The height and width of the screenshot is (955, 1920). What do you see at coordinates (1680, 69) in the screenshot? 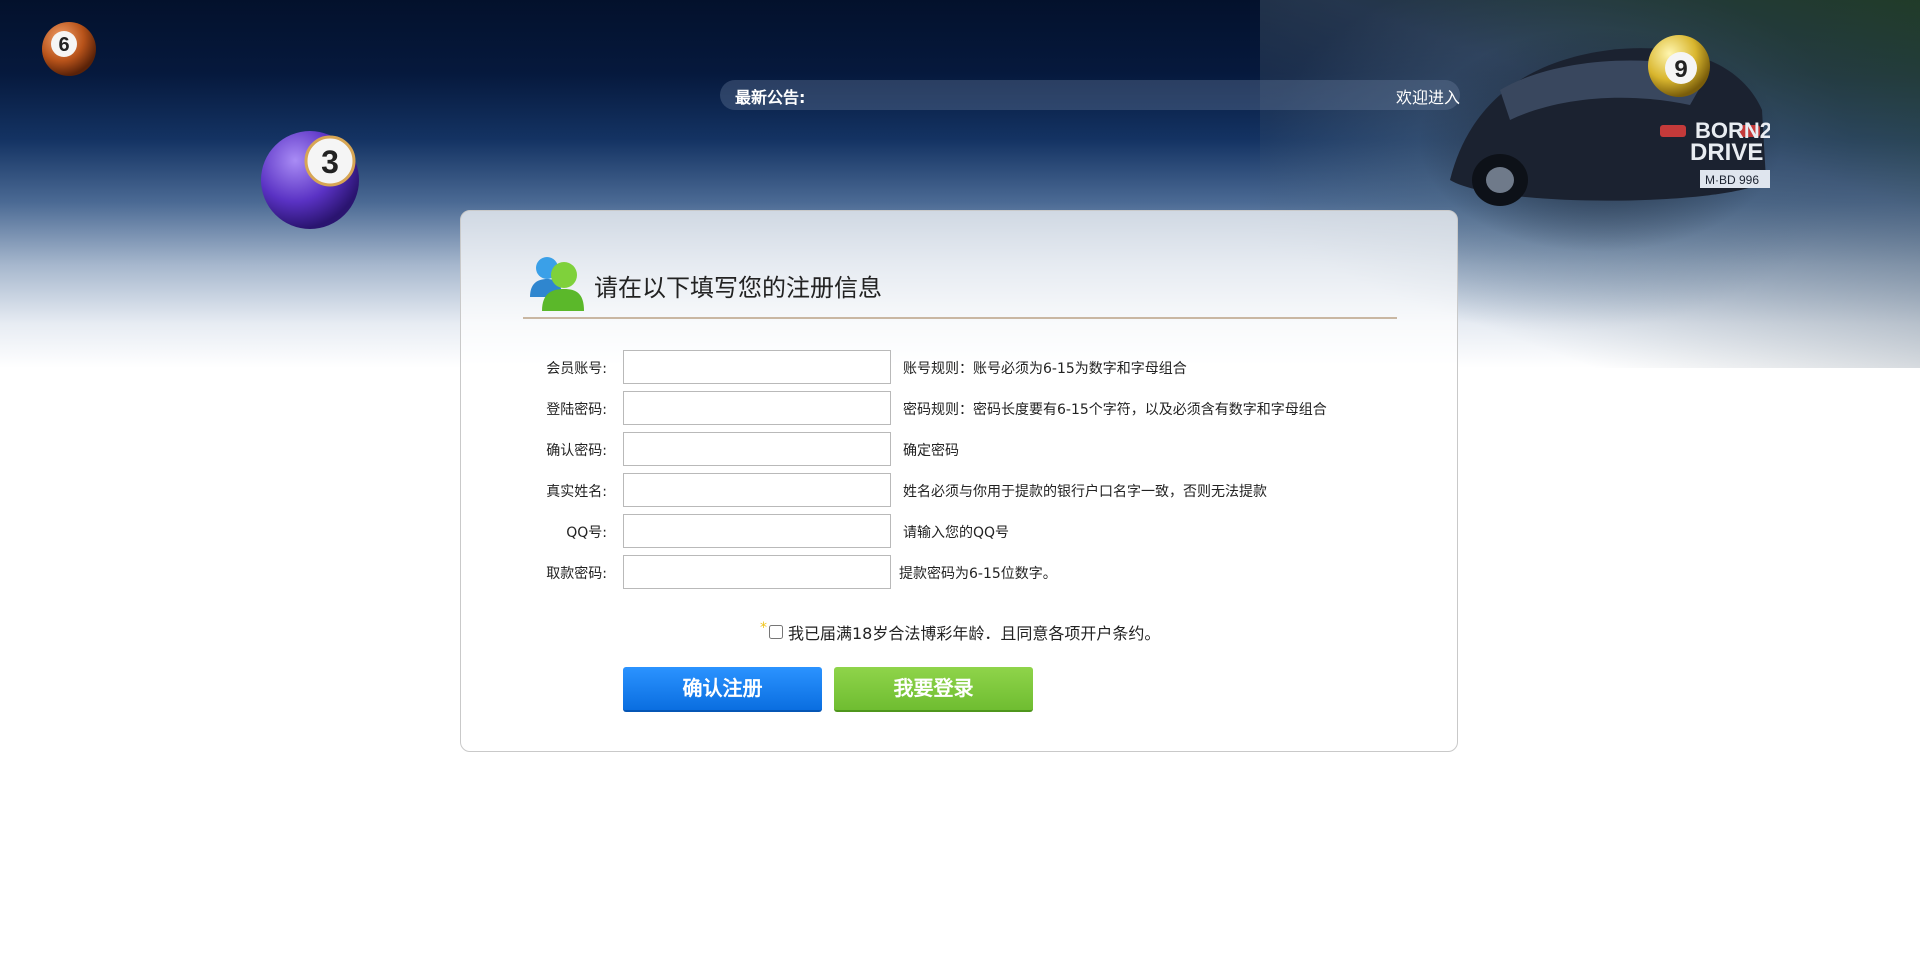
I see `ball-9-number: 9` at bounding box center [1680, 69].